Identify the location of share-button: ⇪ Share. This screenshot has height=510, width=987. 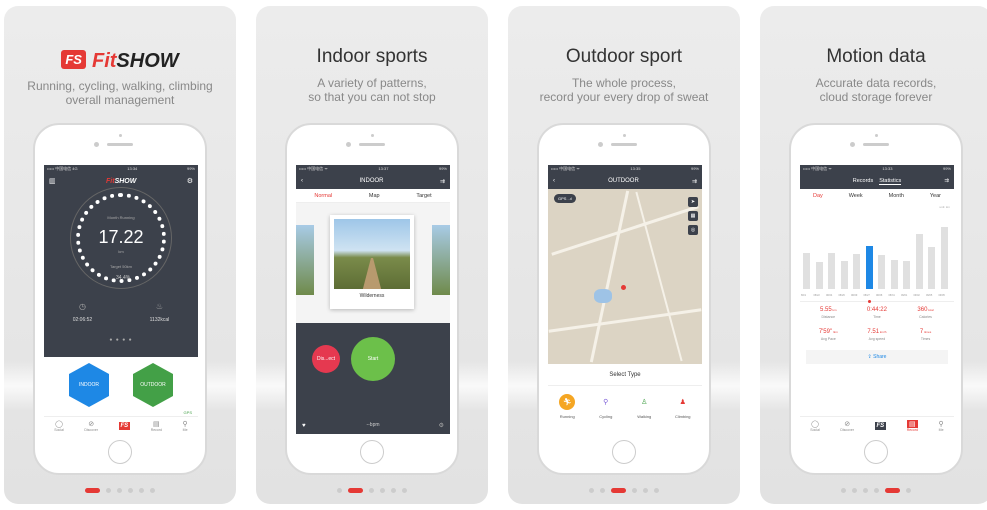
(877, 357).